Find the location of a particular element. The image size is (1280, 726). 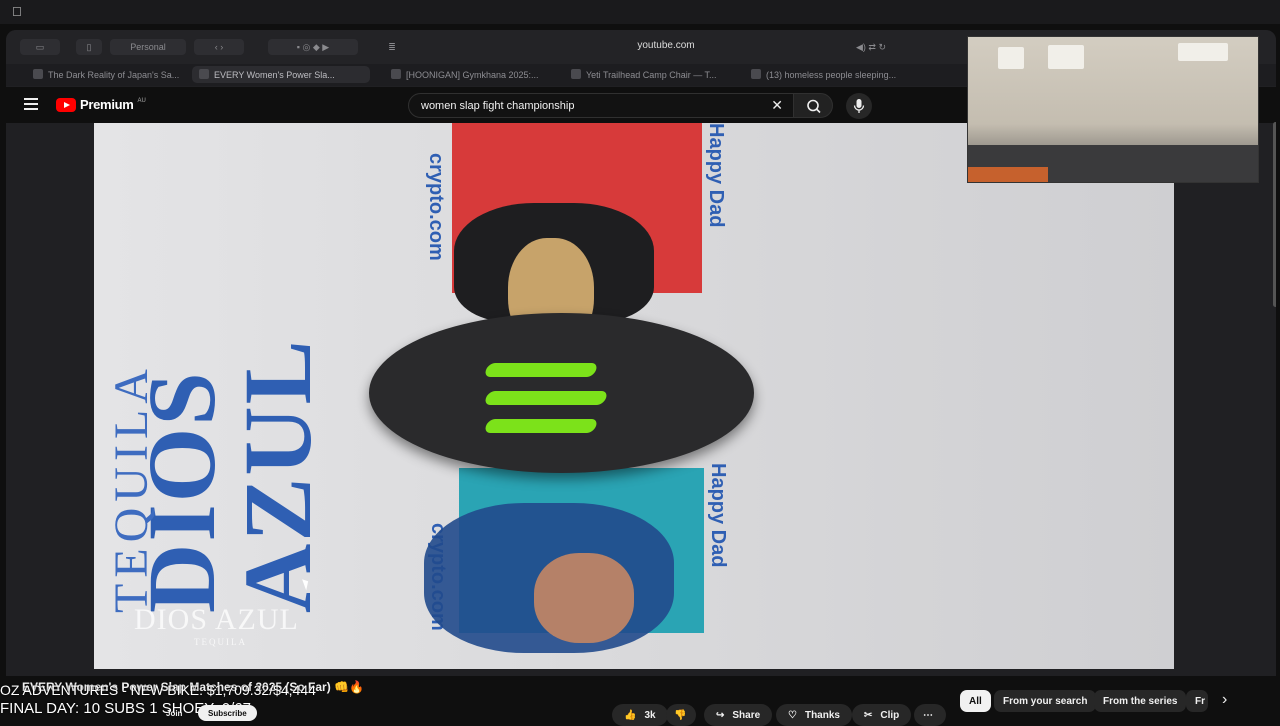

search-button is located at coordinates (813, 105).